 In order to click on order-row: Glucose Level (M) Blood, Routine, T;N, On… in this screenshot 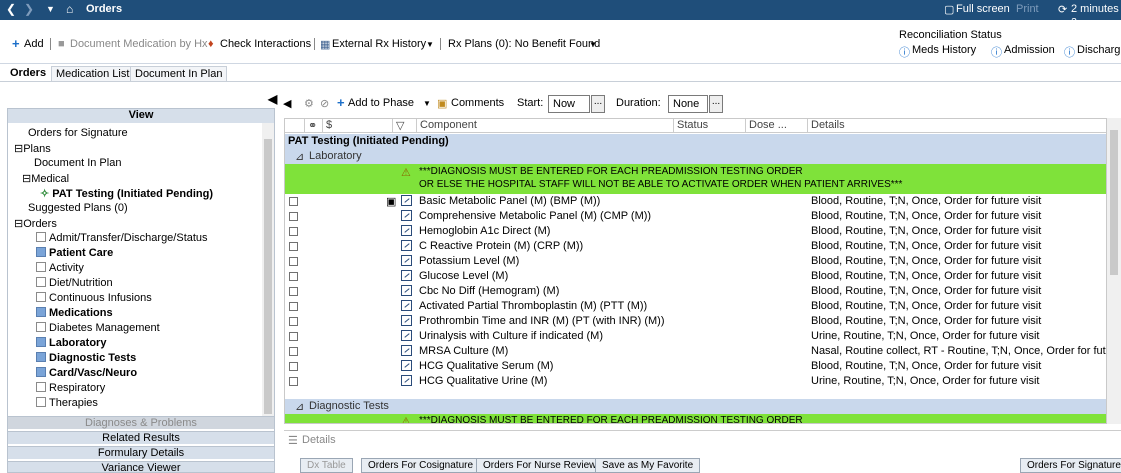, I will do `click(695, 276)`.